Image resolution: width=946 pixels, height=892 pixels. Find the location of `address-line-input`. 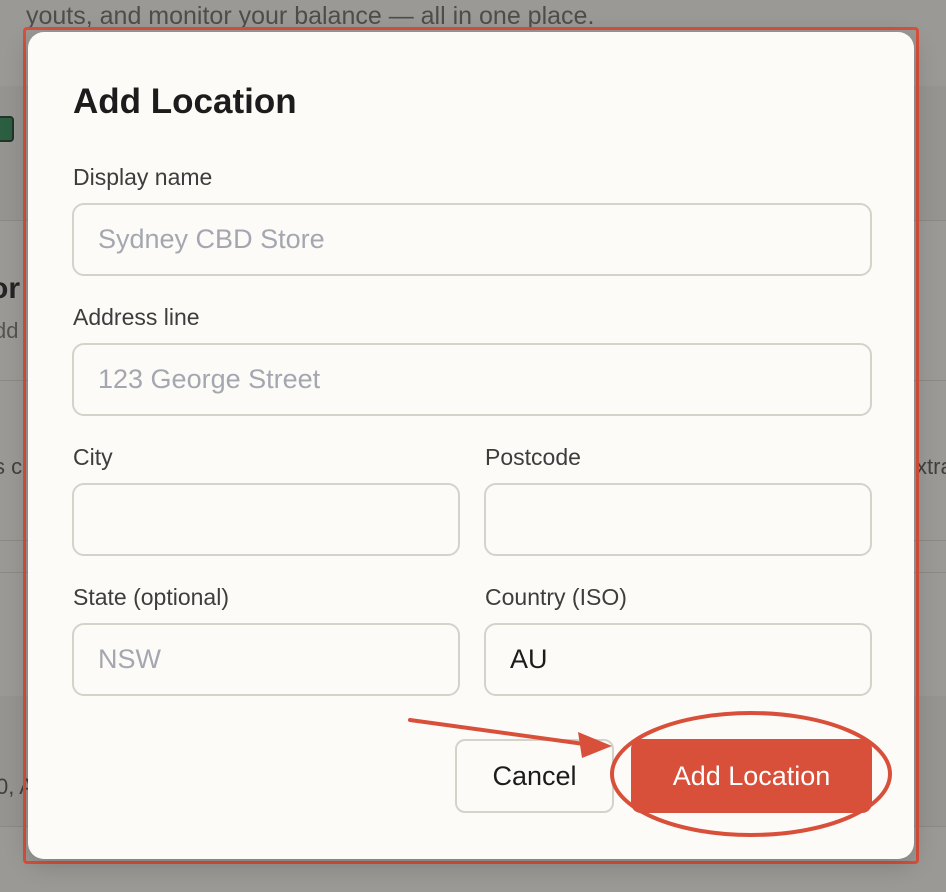

address-line-input is located at coordinates (472, 379).